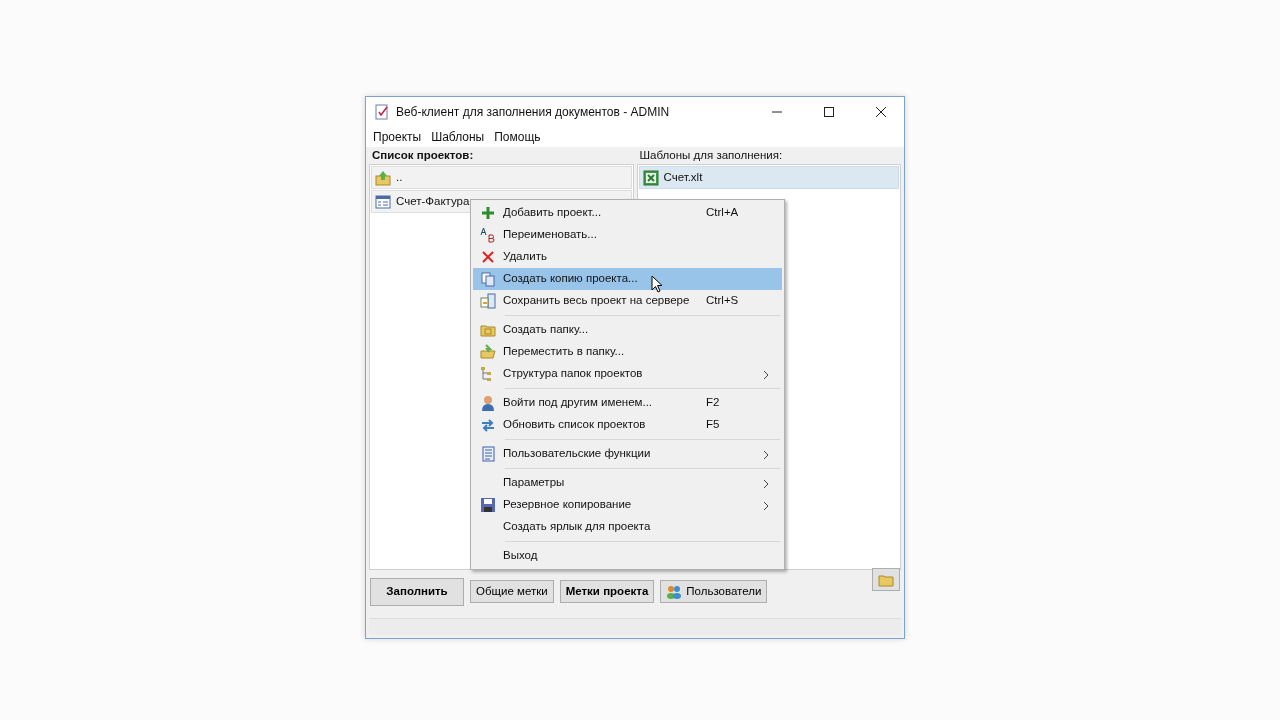  I want to click on list-header: Список проектов:, so click(423, 155).